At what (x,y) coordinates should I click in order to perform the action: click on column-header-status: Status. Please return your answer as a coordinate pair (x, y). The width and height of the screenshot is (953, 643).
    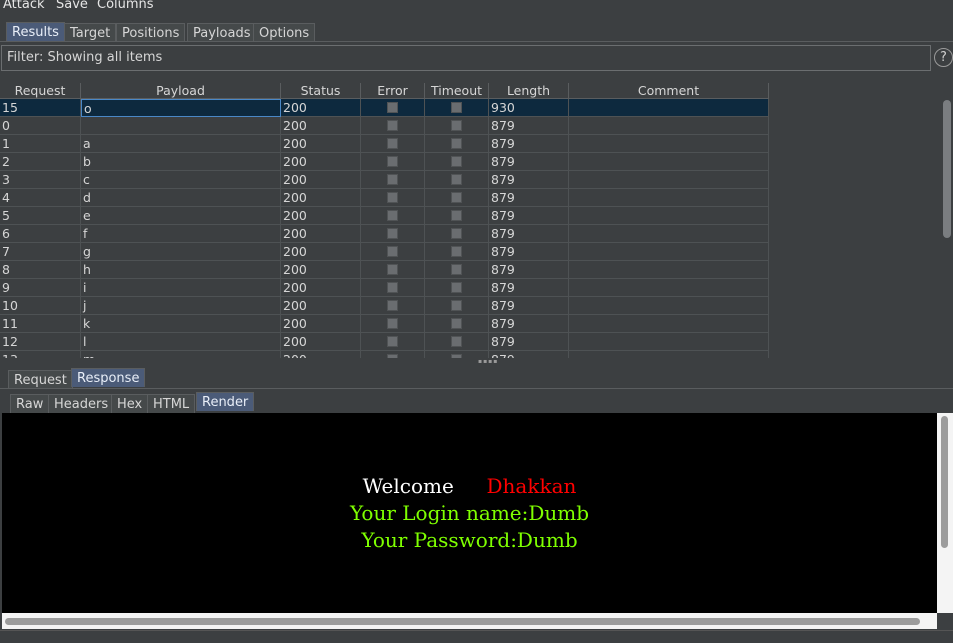
    Looking at the image, I should click on (321, 91).